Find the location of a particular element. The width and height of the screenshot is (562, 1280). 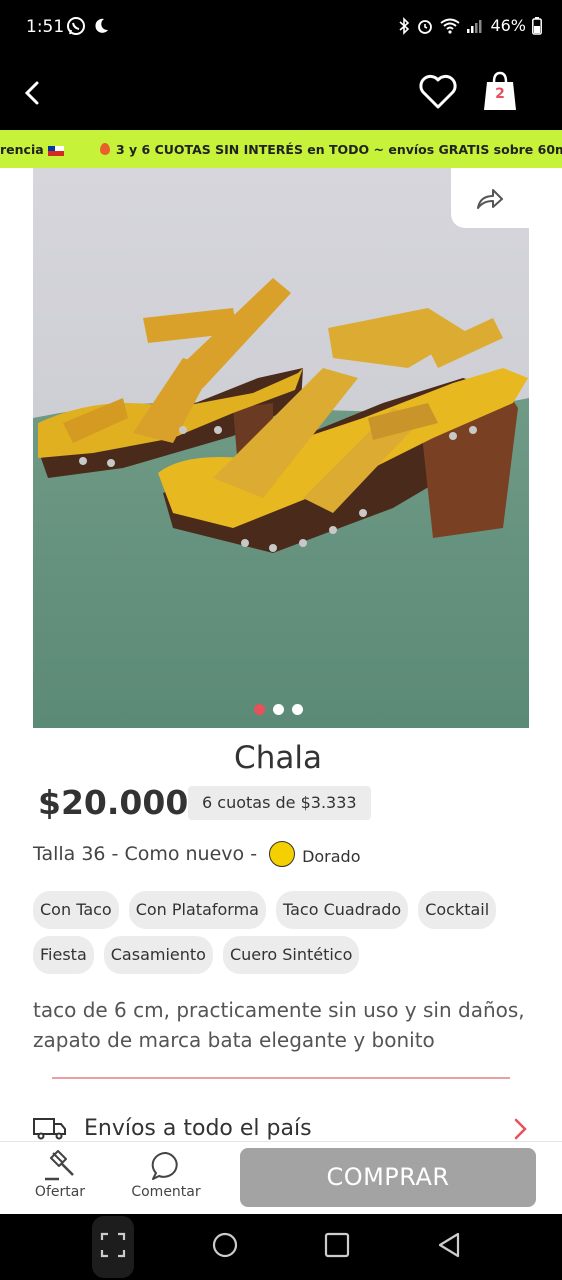

signal-icon is located at coordinates (474, 26).